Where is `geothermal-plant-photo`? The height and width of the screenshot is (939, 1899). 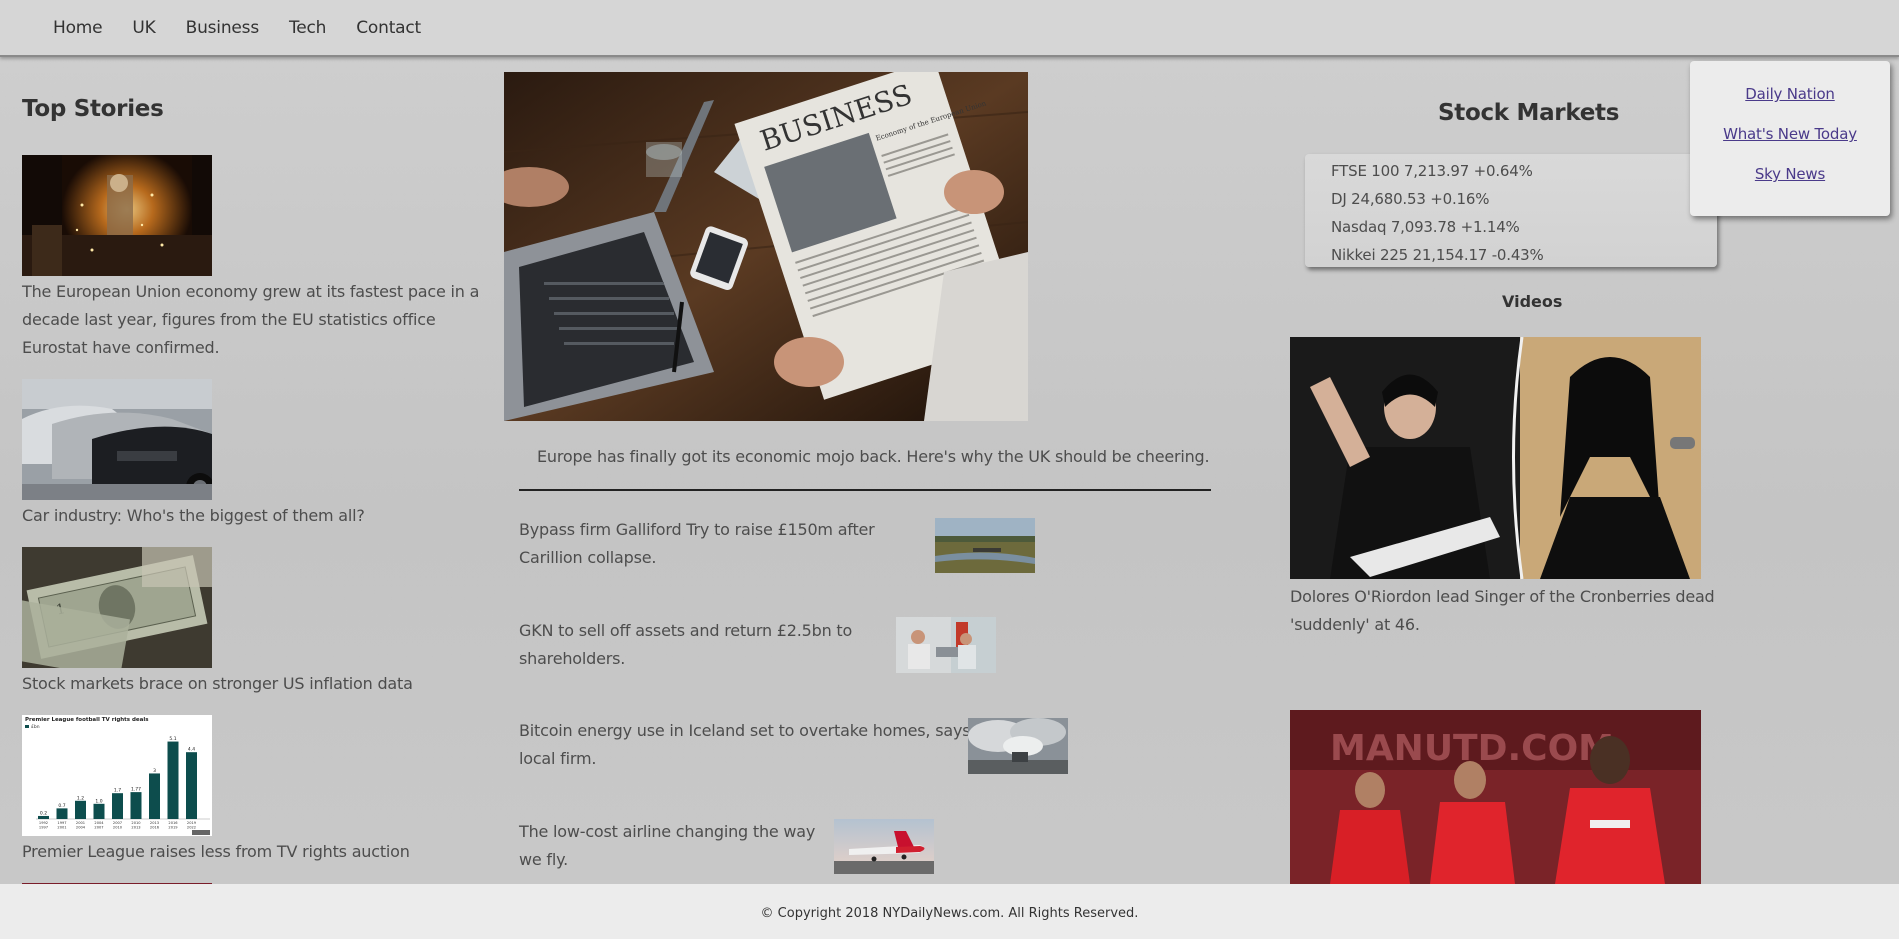
geothermal-plant-photo is located at coordinates (1018, 746).